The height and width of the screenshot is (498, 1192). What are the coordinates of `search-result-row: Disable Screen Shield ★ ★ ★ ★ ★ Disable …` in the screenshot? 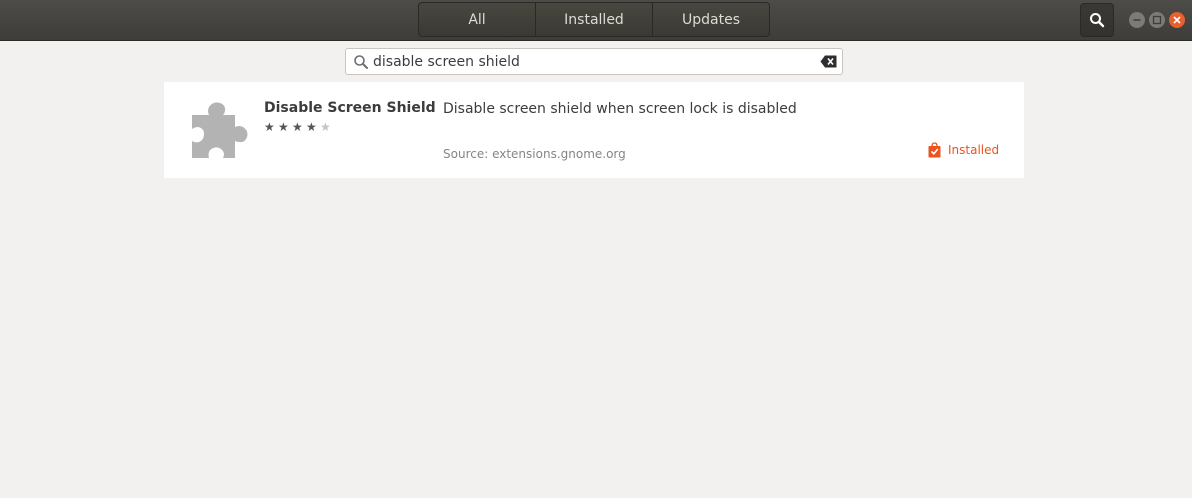 It's located at (594, 130).